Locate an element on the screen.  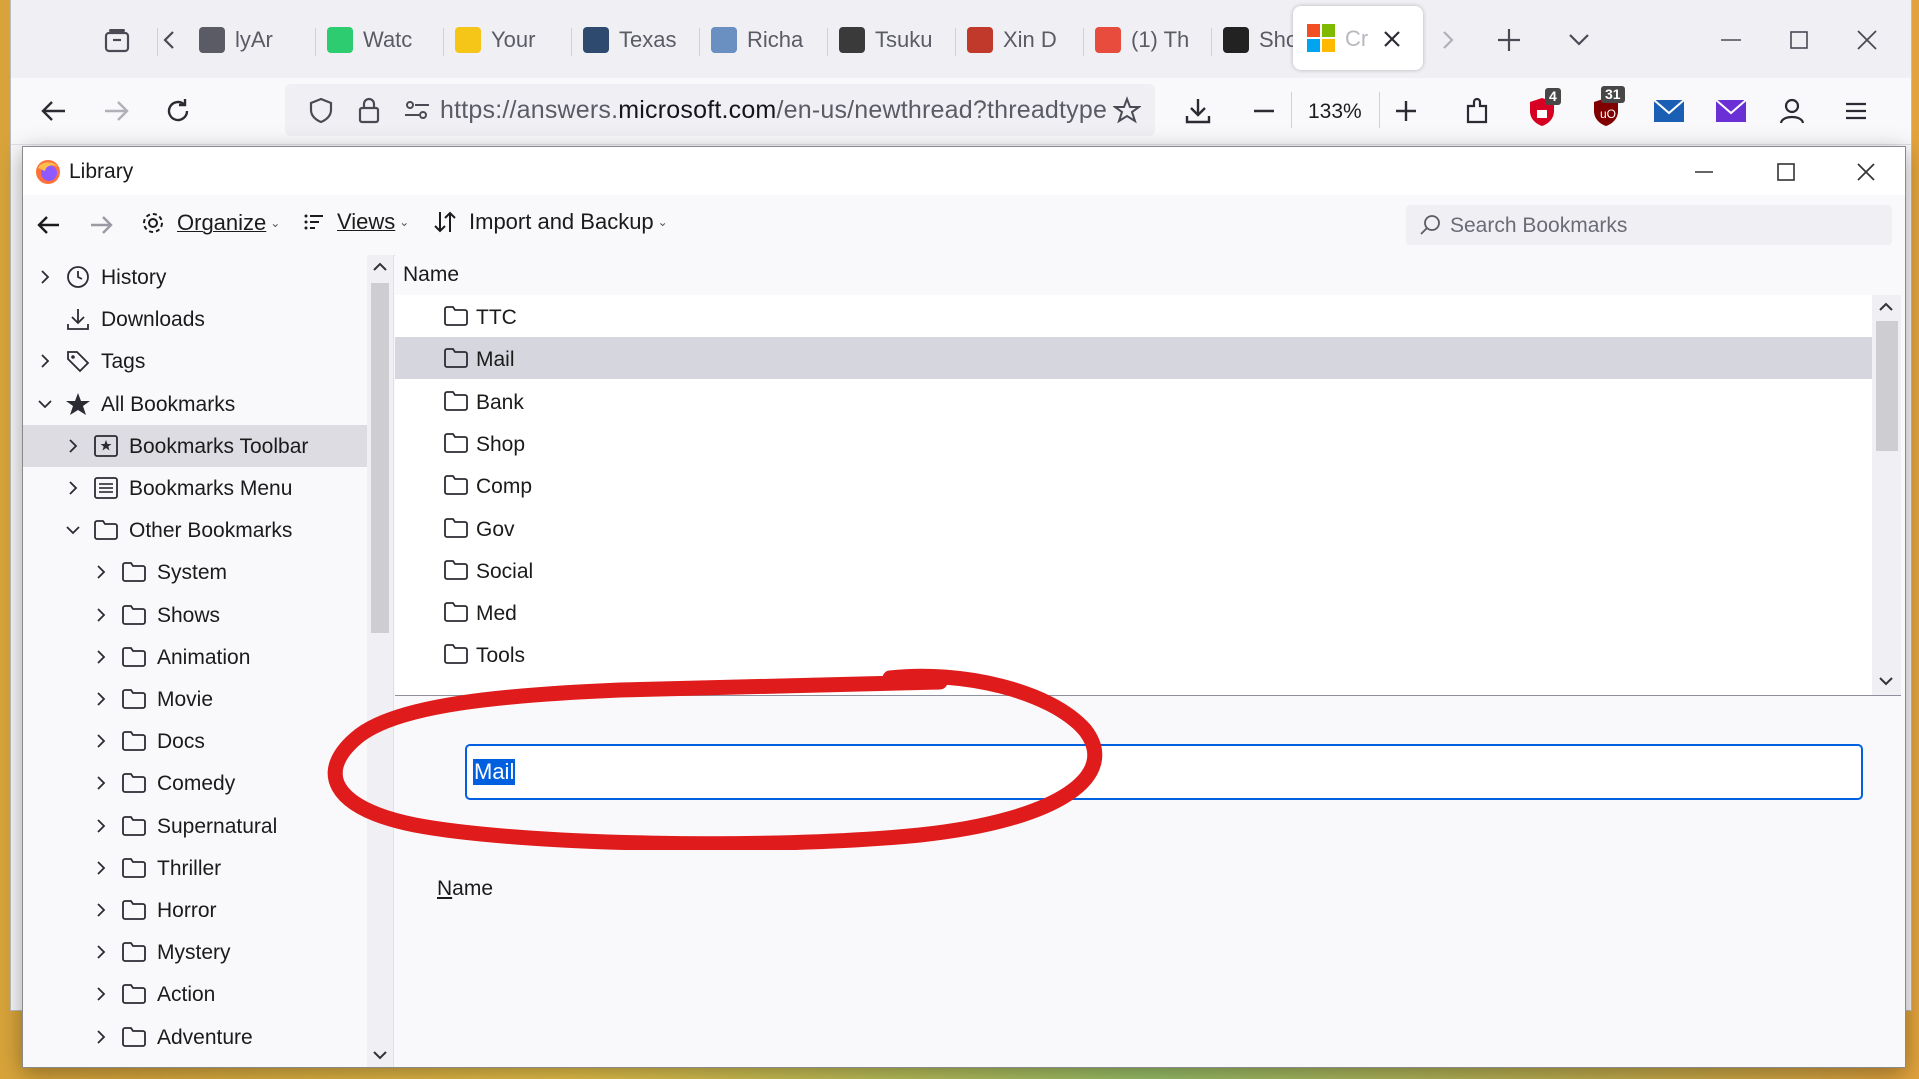
mail-icon is located at coordinates (1669, 111).